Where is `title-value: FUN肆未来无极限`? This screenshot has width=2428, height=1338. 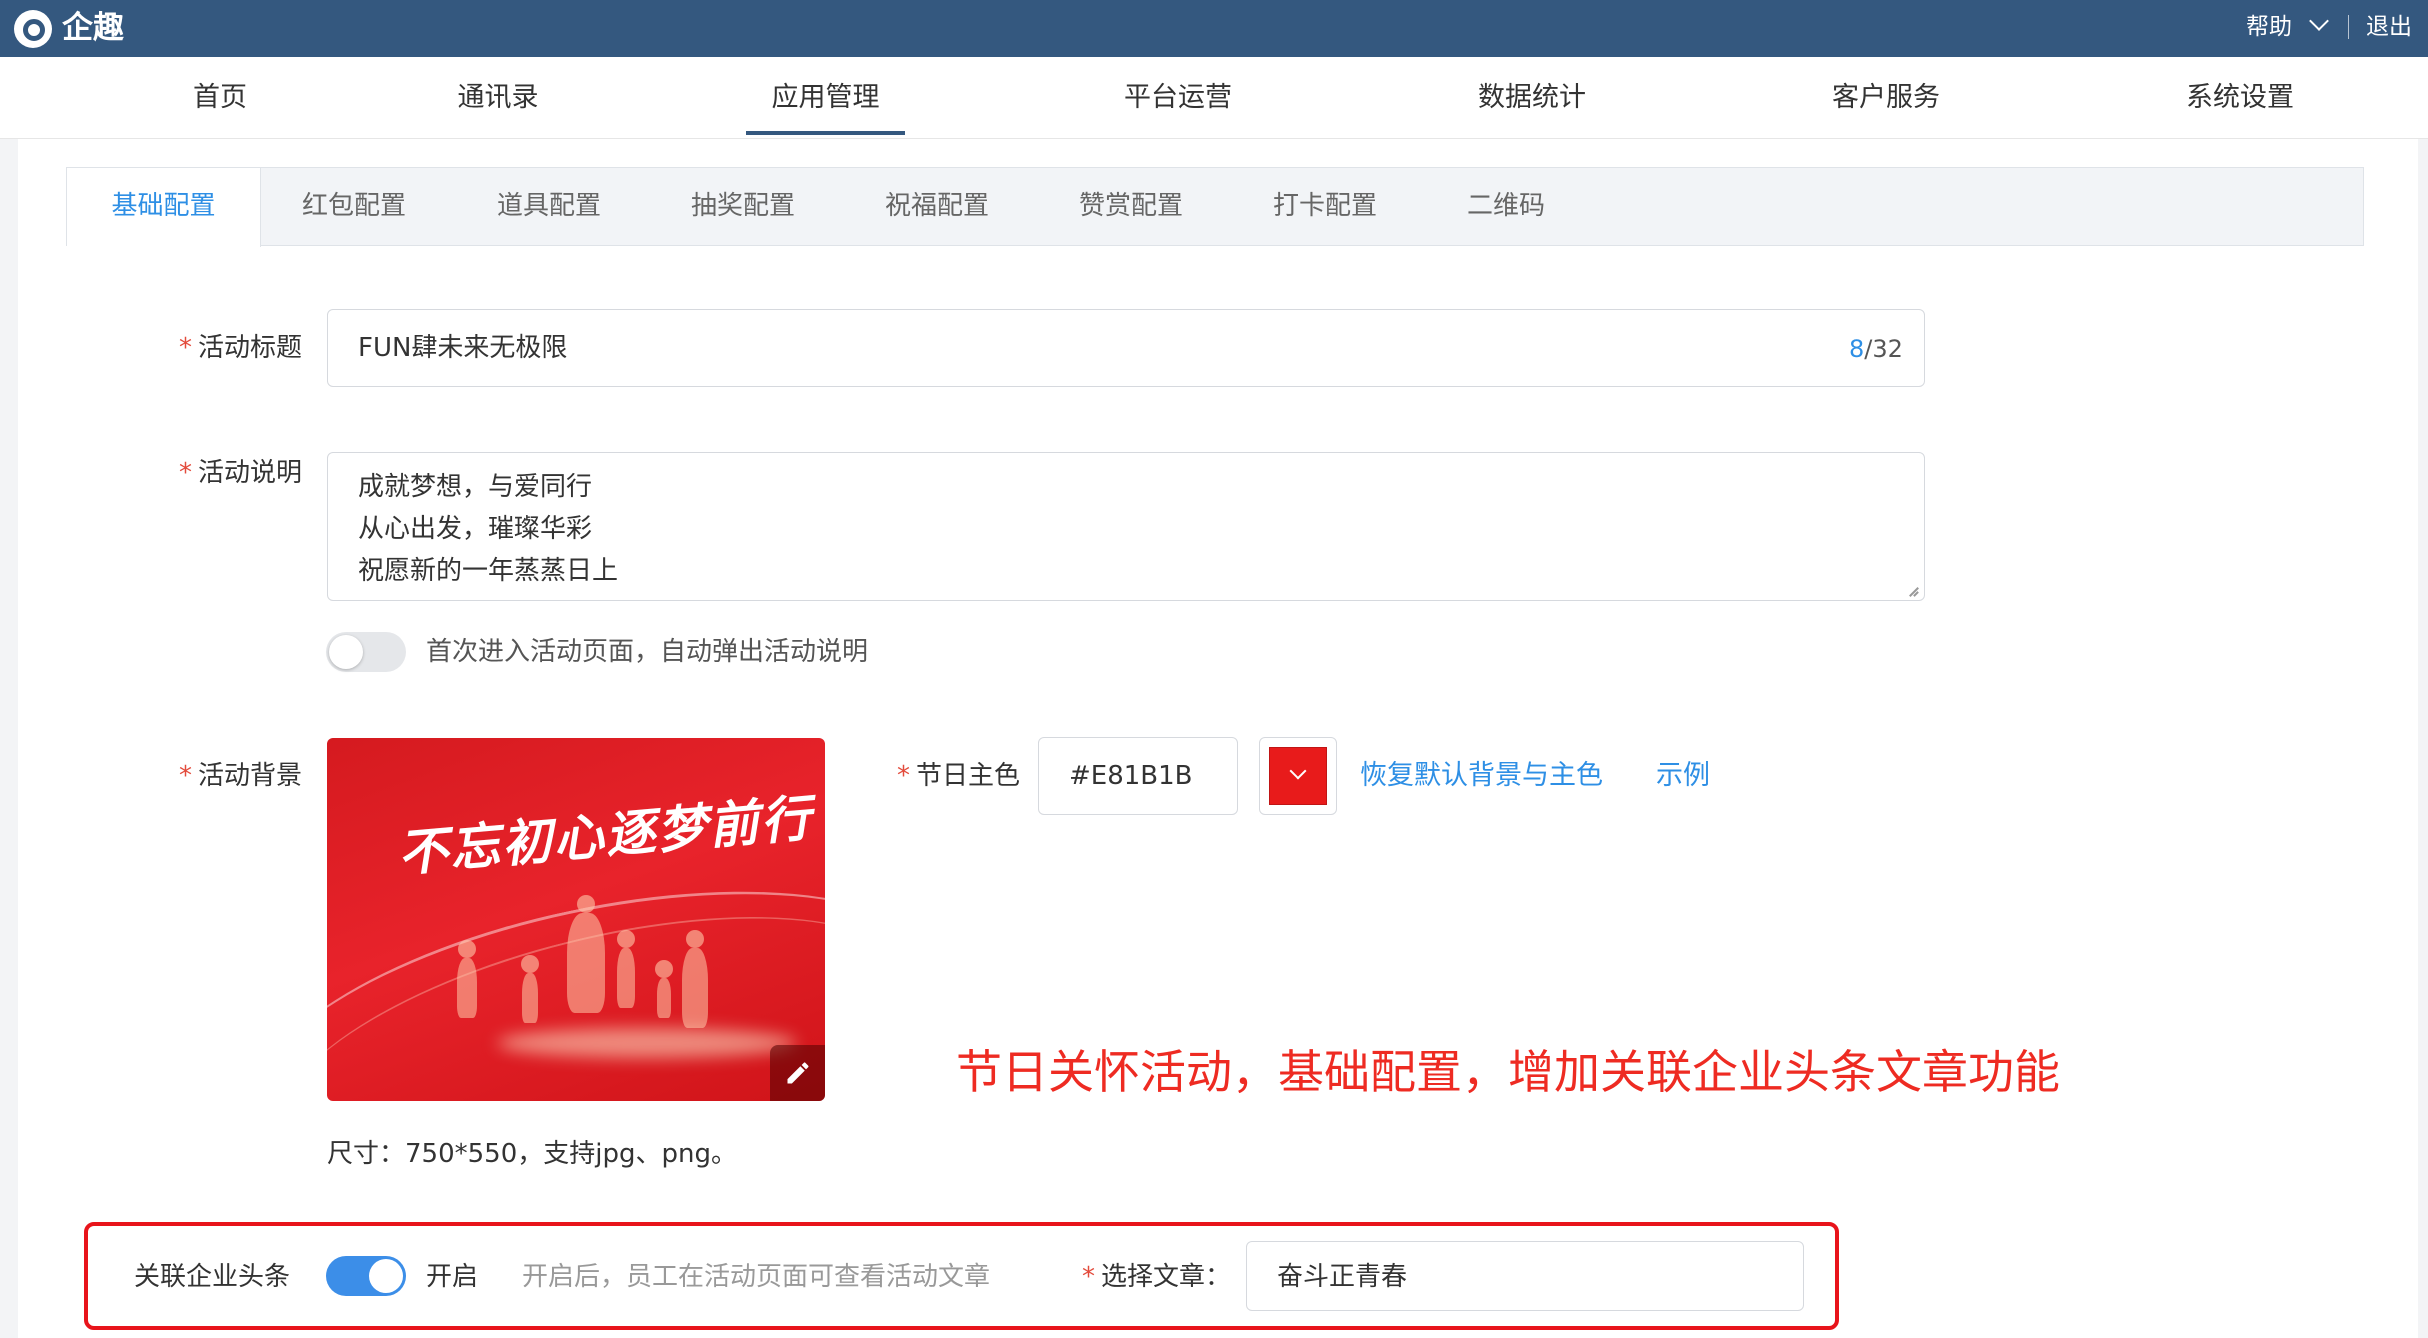 title-value: FUN肆未来无极限 is located at coordinates (463, 348).